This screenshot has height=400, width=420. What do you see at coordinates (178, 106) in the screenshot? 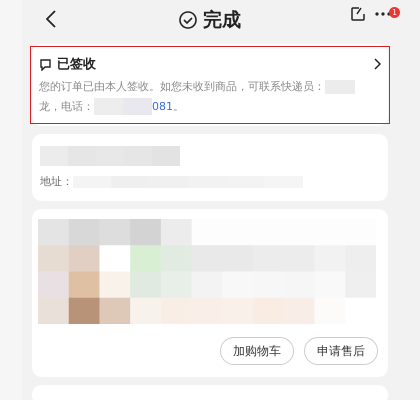
I see `status-message: 。` at bounding box center [178, 106].